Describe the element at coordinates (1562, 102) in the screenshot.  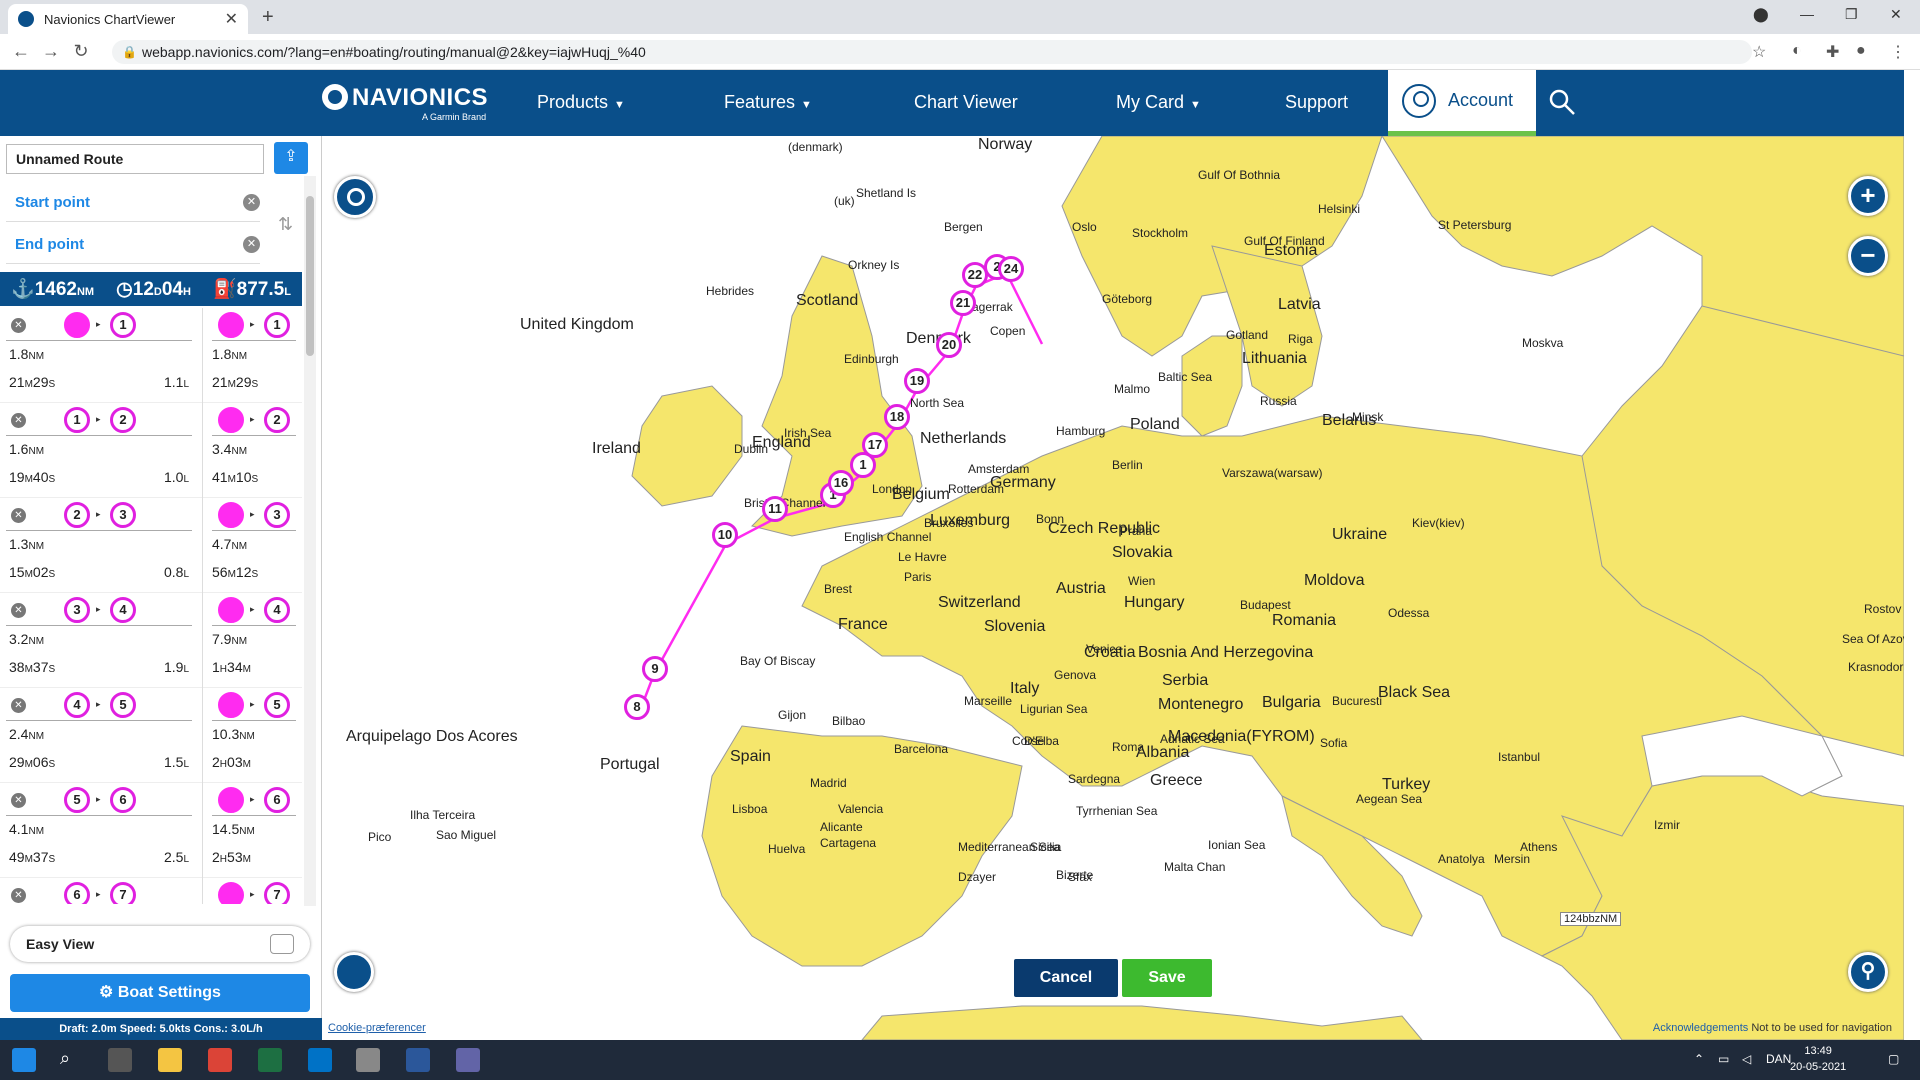
I see `search-icon` at that location.